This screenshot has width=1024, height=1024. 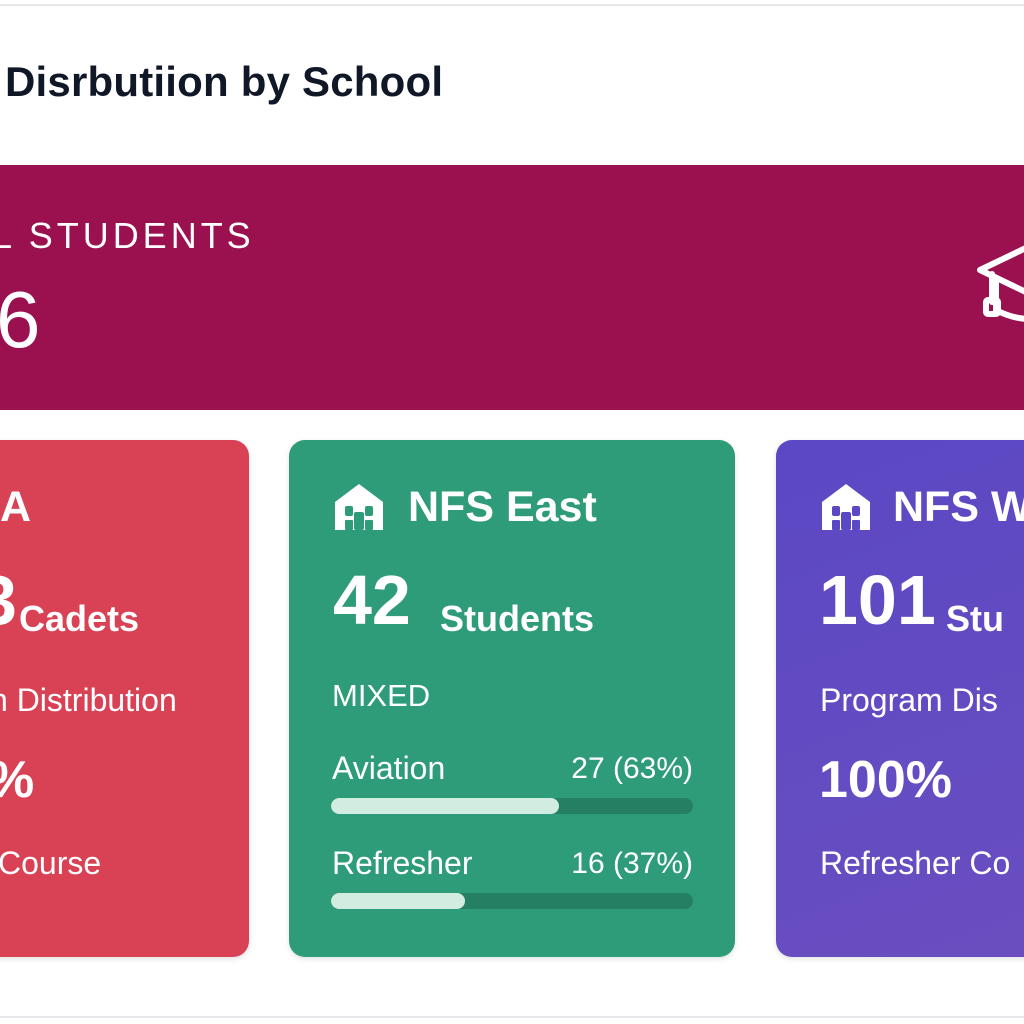 I want to click on gender-type-label: MIXED, so click(x=381, y=695).